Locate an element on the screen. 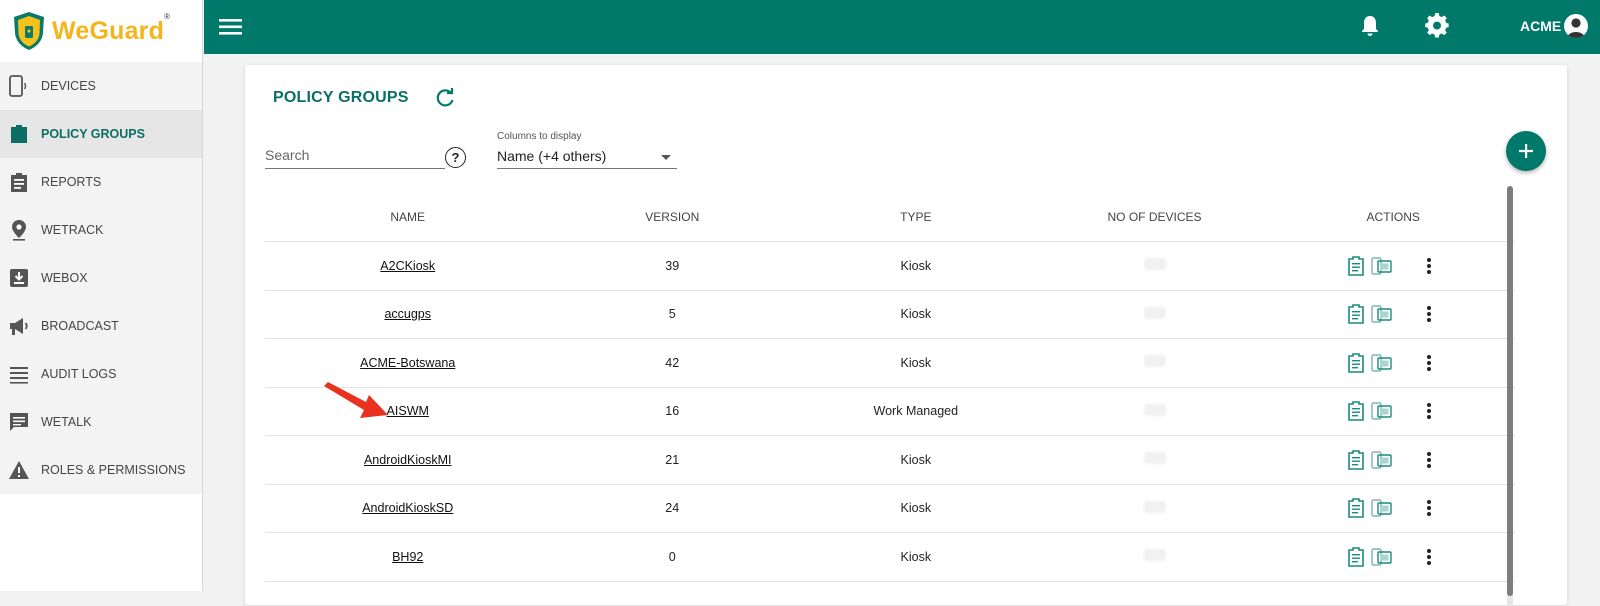 The height and width of the screenshot is (606, 1600). sidebar-item-label: DEVICES is located at coordinates (68, 86).